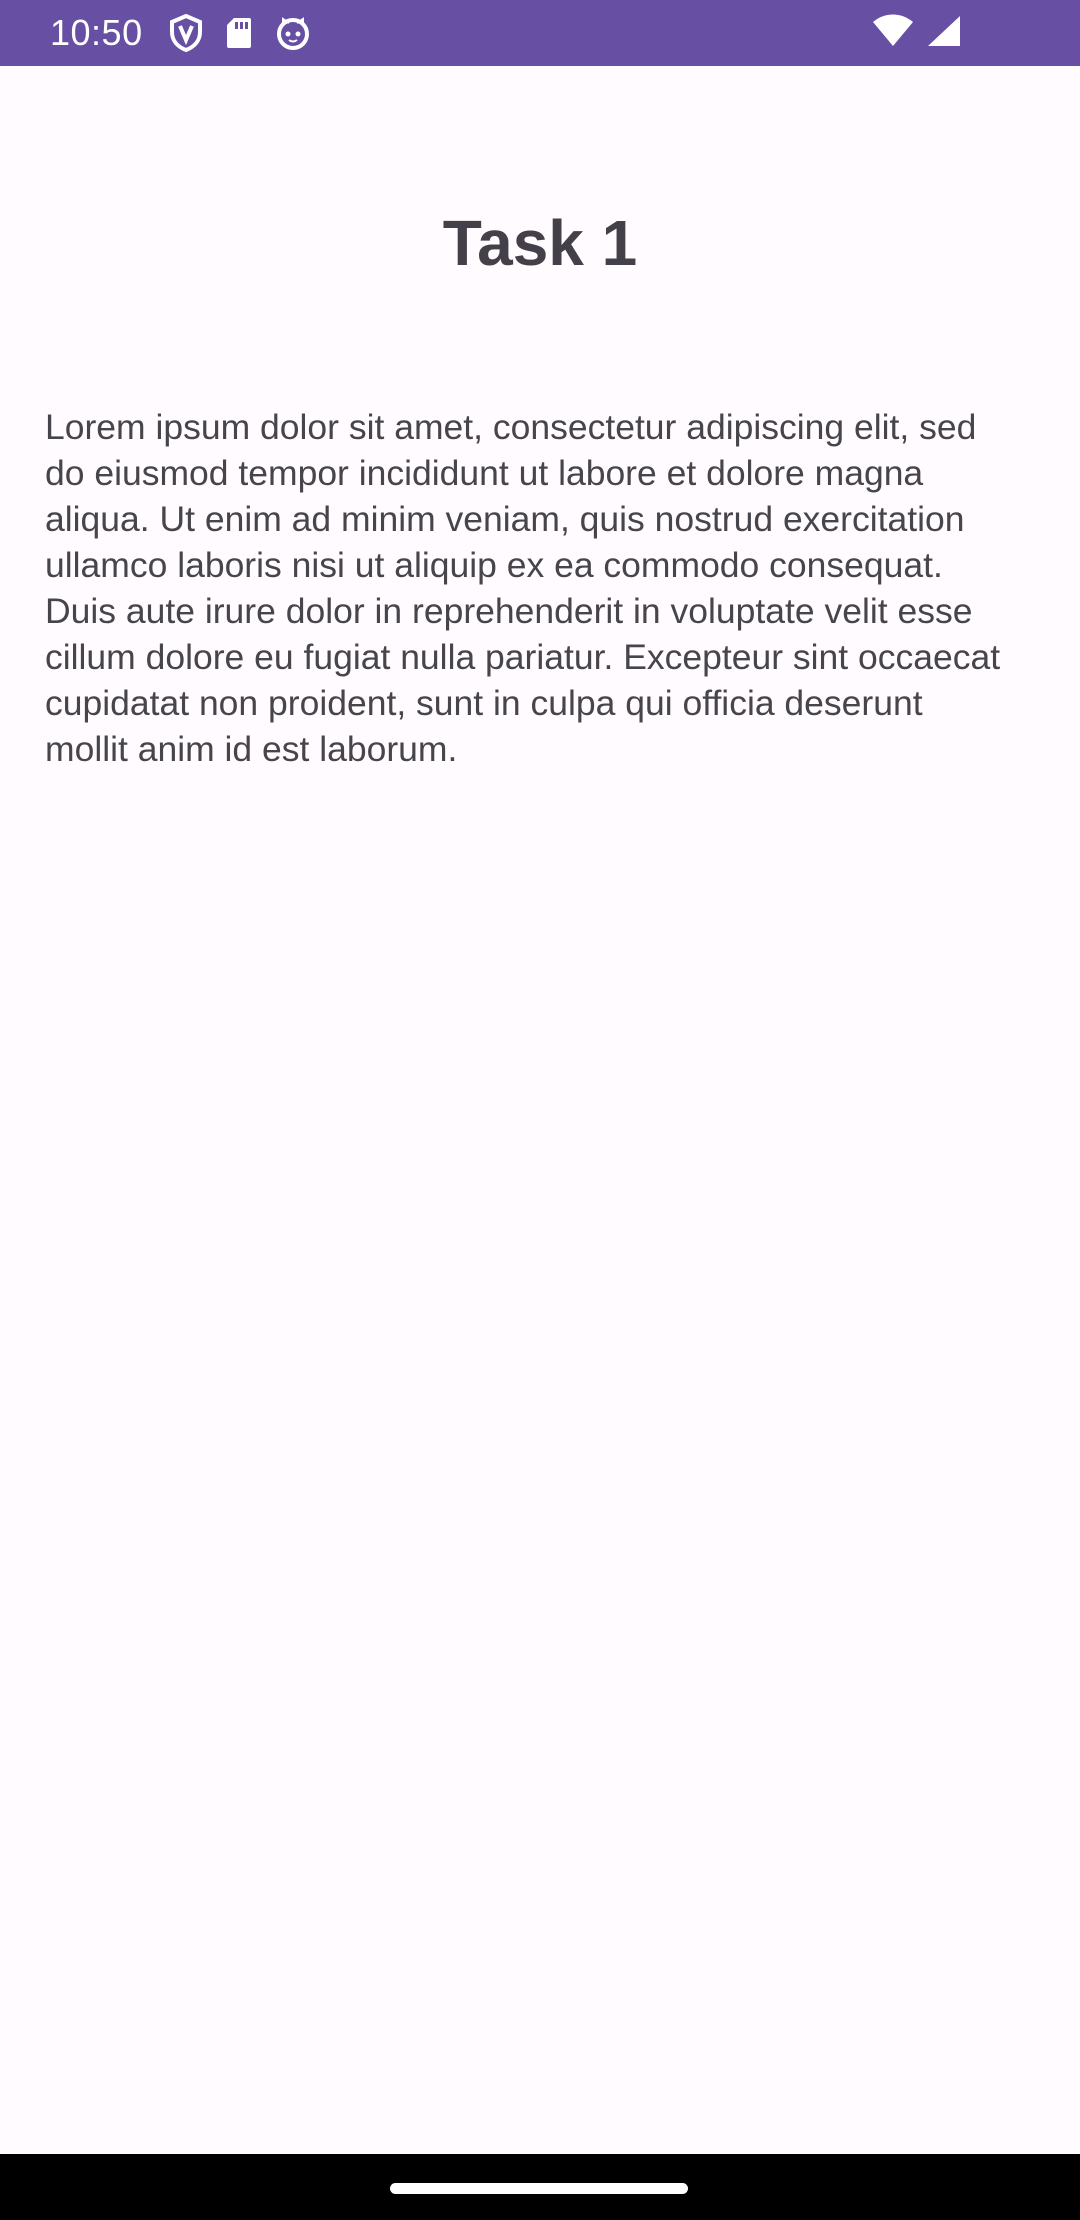  I want to click on status-icons-right, so click(917, 31).